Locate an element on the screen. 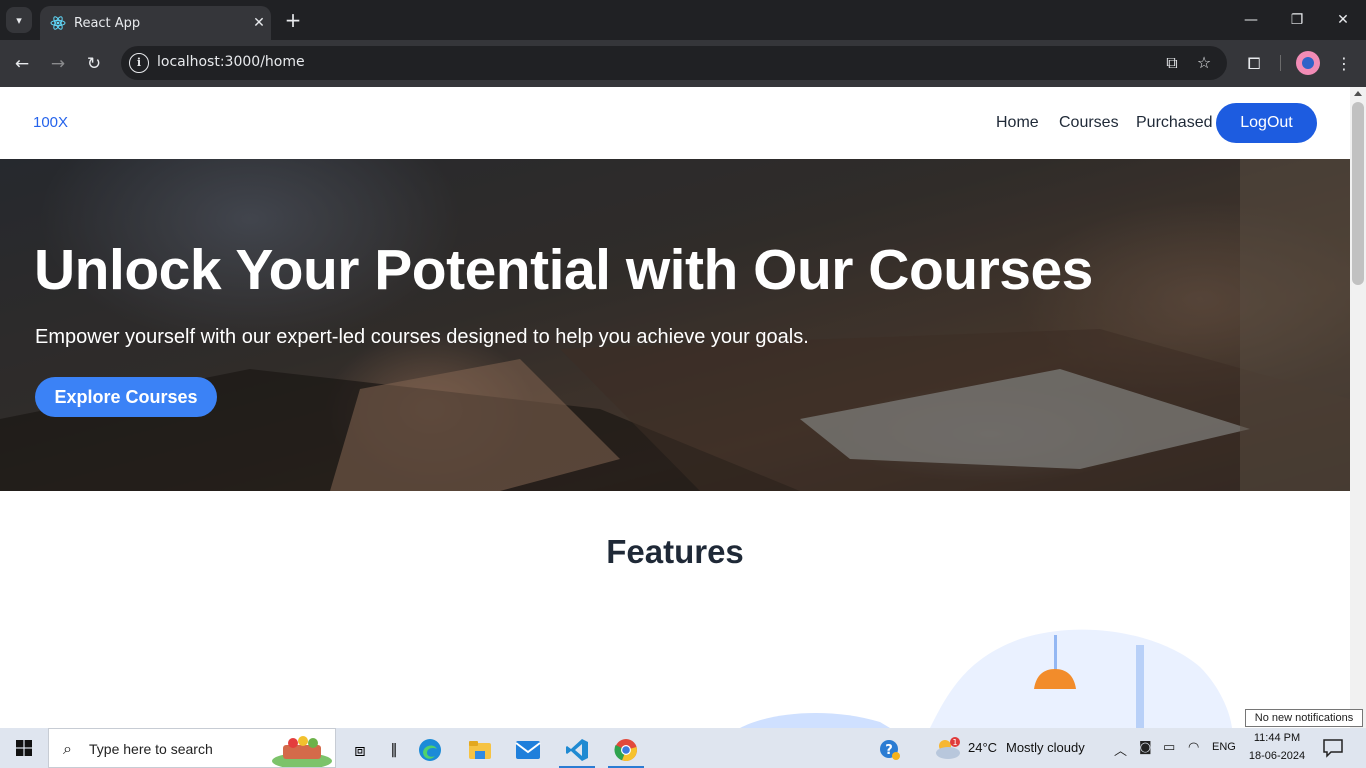  nav-link-purchased: Purchased is located at coordinates (1174, 123).